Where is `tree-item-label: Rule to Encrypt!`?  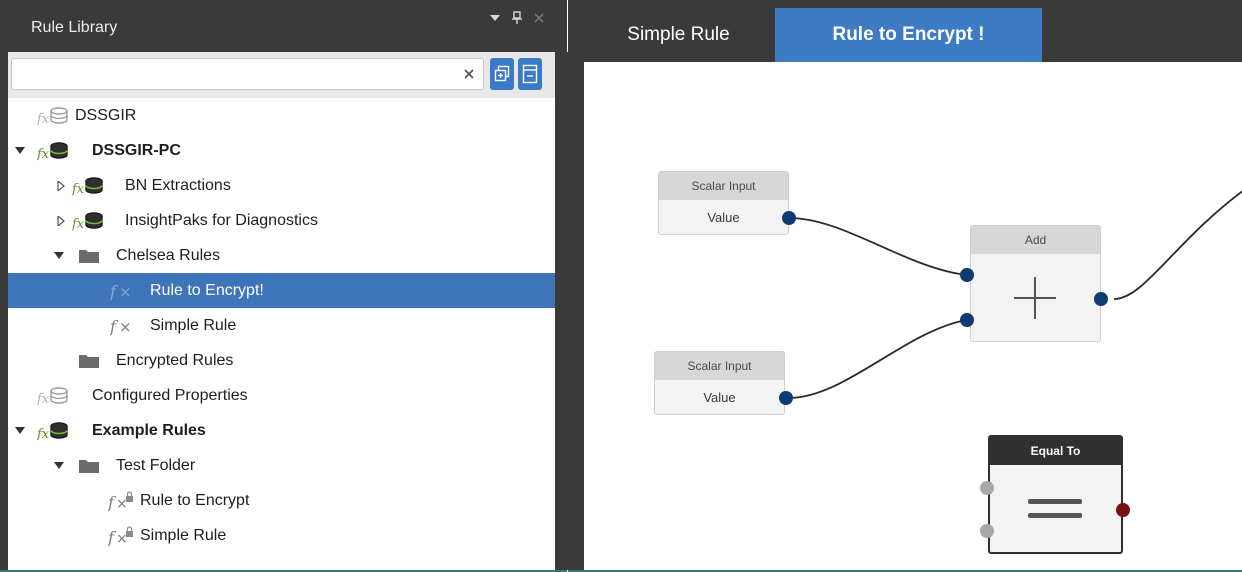
tree-item-label: Rule to Encrypt! is located at coordinates (207, 290).